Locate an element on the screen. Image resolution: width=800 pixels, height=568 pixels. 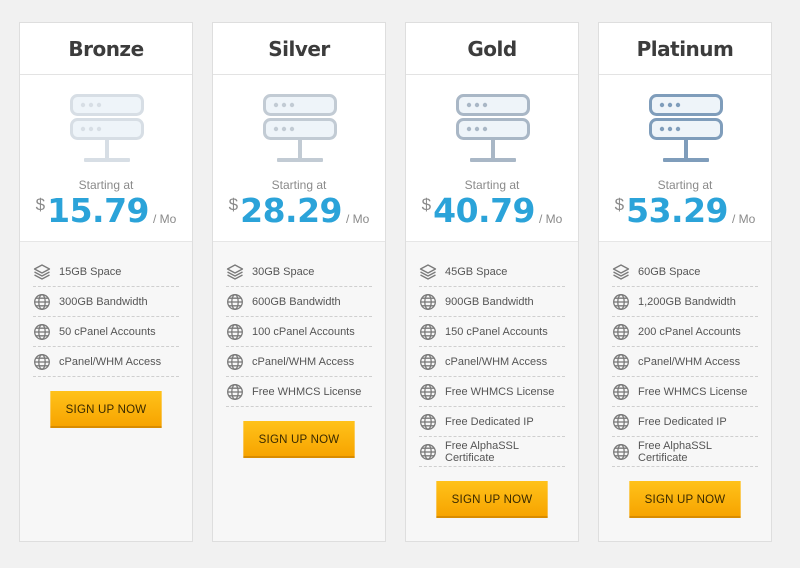
price: $ 53.29 / Mo is located at coordinates (685, 211).